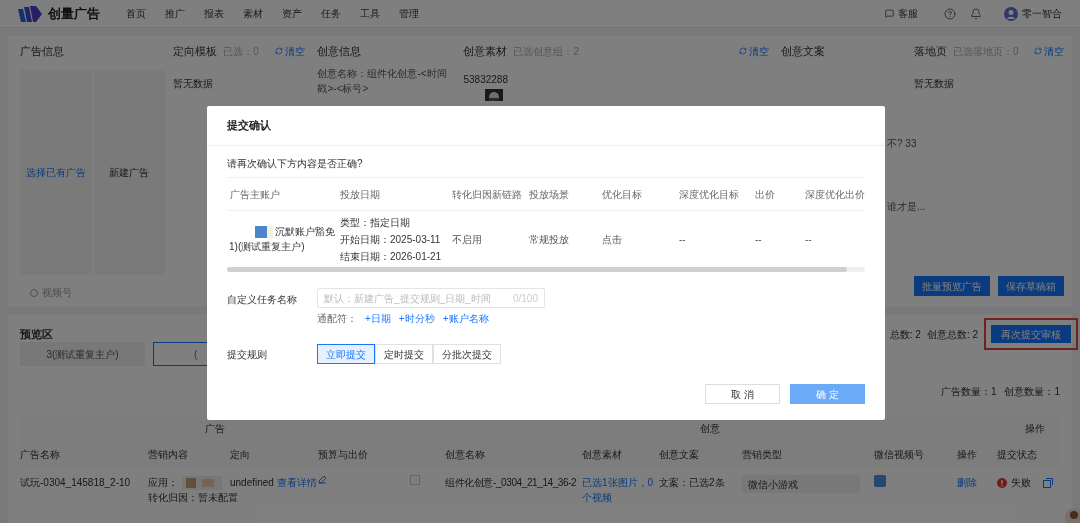  Describe the element at coordinates (803, 51) in the screenshot. I see `panel-title: 创意文案` at that location.